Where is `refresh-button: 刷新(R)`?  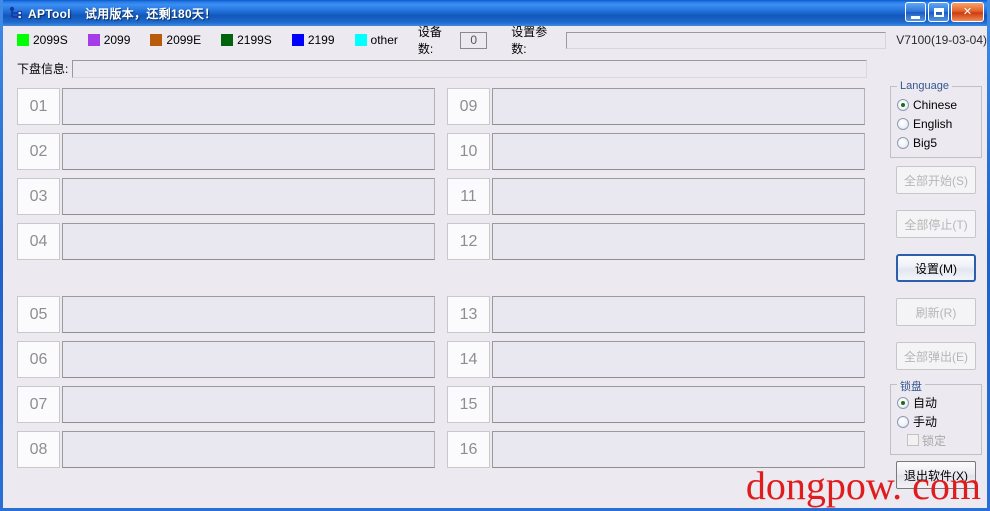
refresh-button: 刷新(R) is located at coordinates (936, 312).